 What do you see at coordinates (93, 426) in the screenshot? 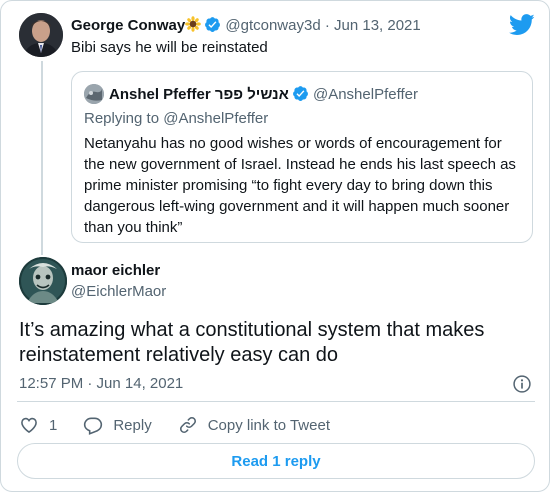
I see `reply-bubble-icon` at bounding box center [93, 426].